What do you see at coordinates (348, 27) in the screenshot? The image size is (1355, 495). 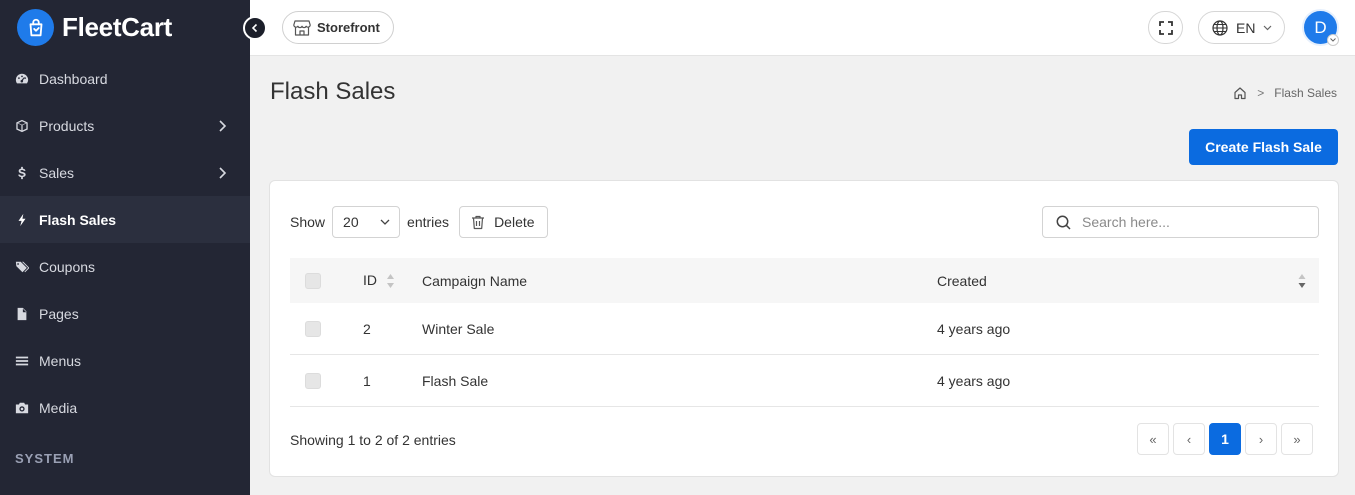 I see `storefront-label: Storefront` at bounding box center [348, 27].